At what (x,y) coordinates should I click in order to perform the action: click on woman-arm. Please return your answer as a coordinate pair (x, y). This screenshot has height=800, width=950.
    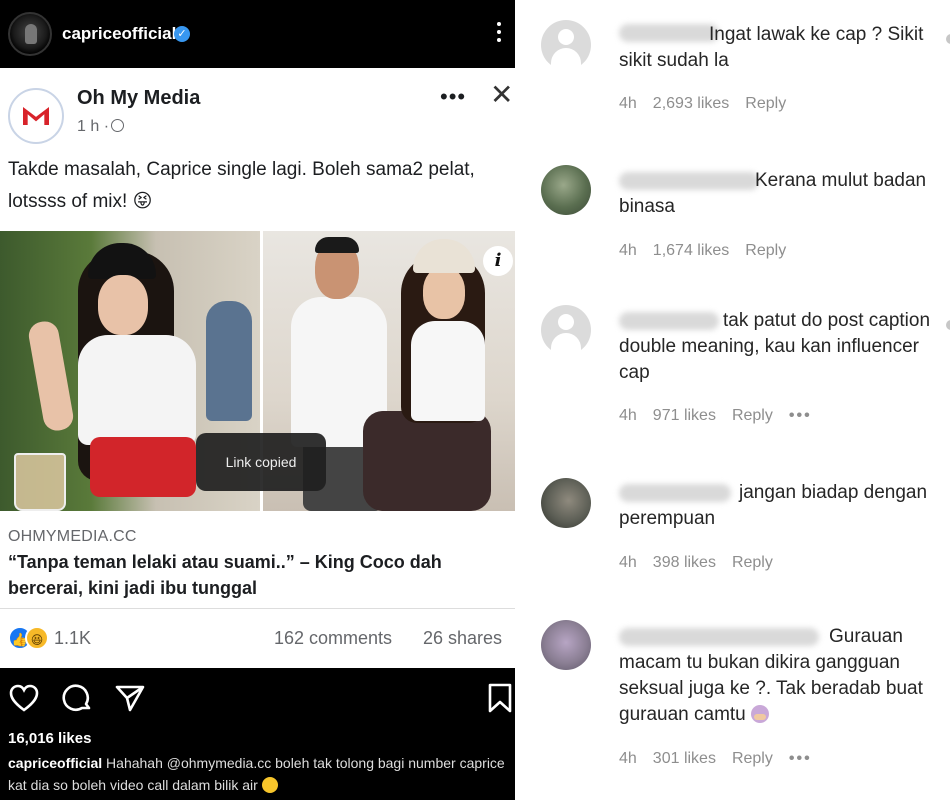
    Looking at the image, I should click on (51, 376).